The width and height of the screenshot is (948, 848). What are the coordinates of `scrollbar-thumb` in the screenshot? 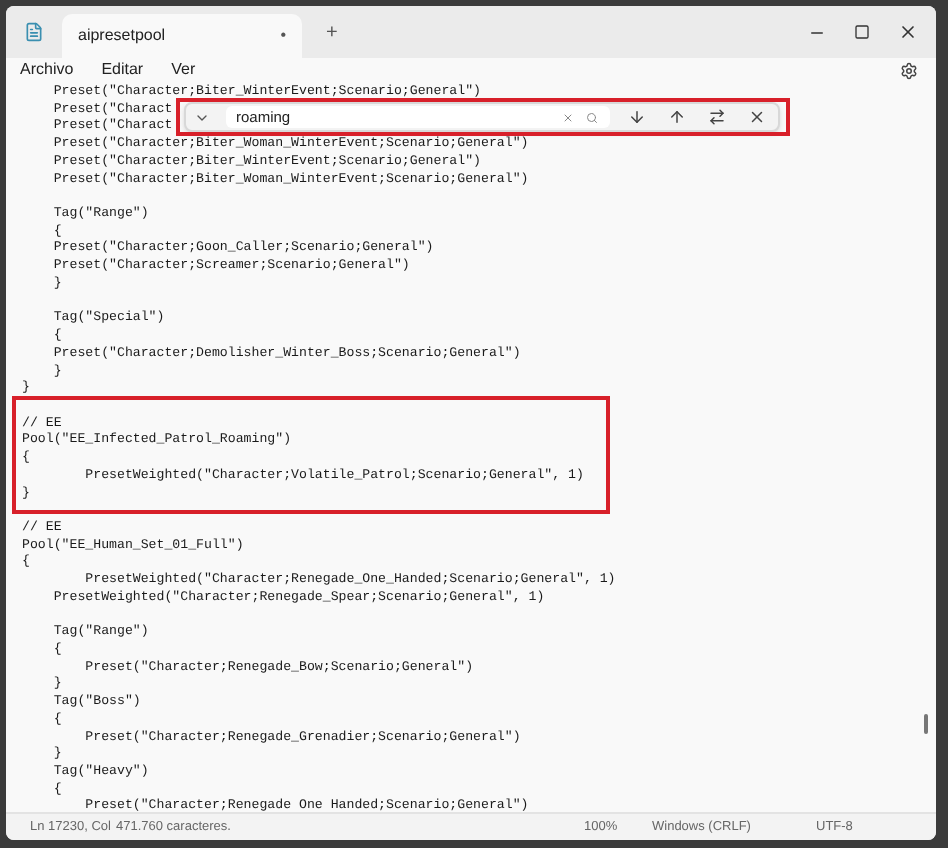 It's located at (926, 724).